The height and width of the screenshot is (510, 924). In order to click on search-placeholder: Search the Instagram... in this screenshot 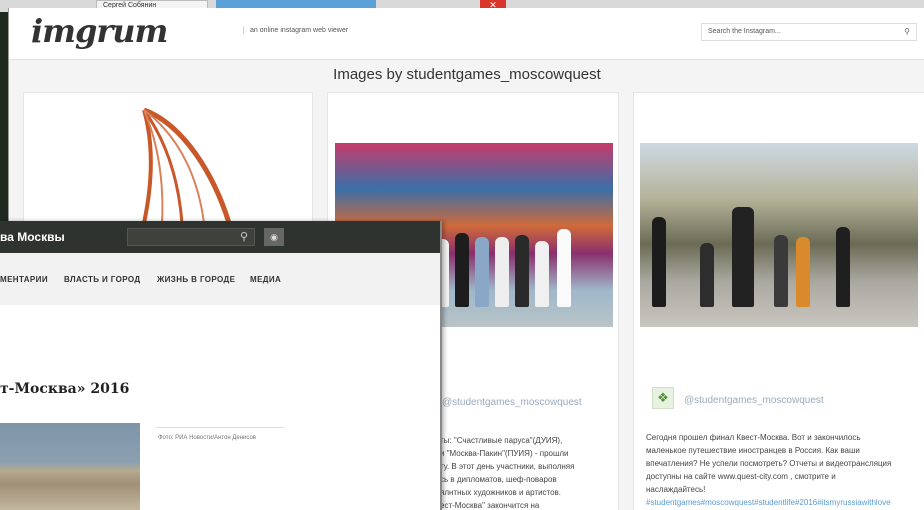, I will do `click(744, 31)`.